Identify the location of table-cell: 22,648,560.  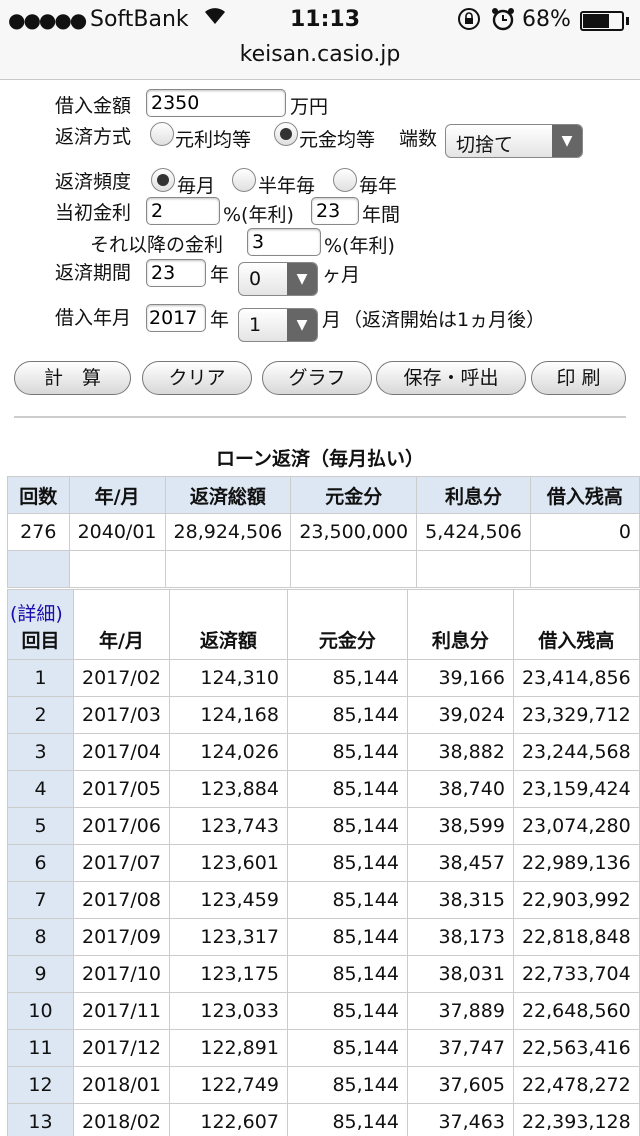
(576, 1011).